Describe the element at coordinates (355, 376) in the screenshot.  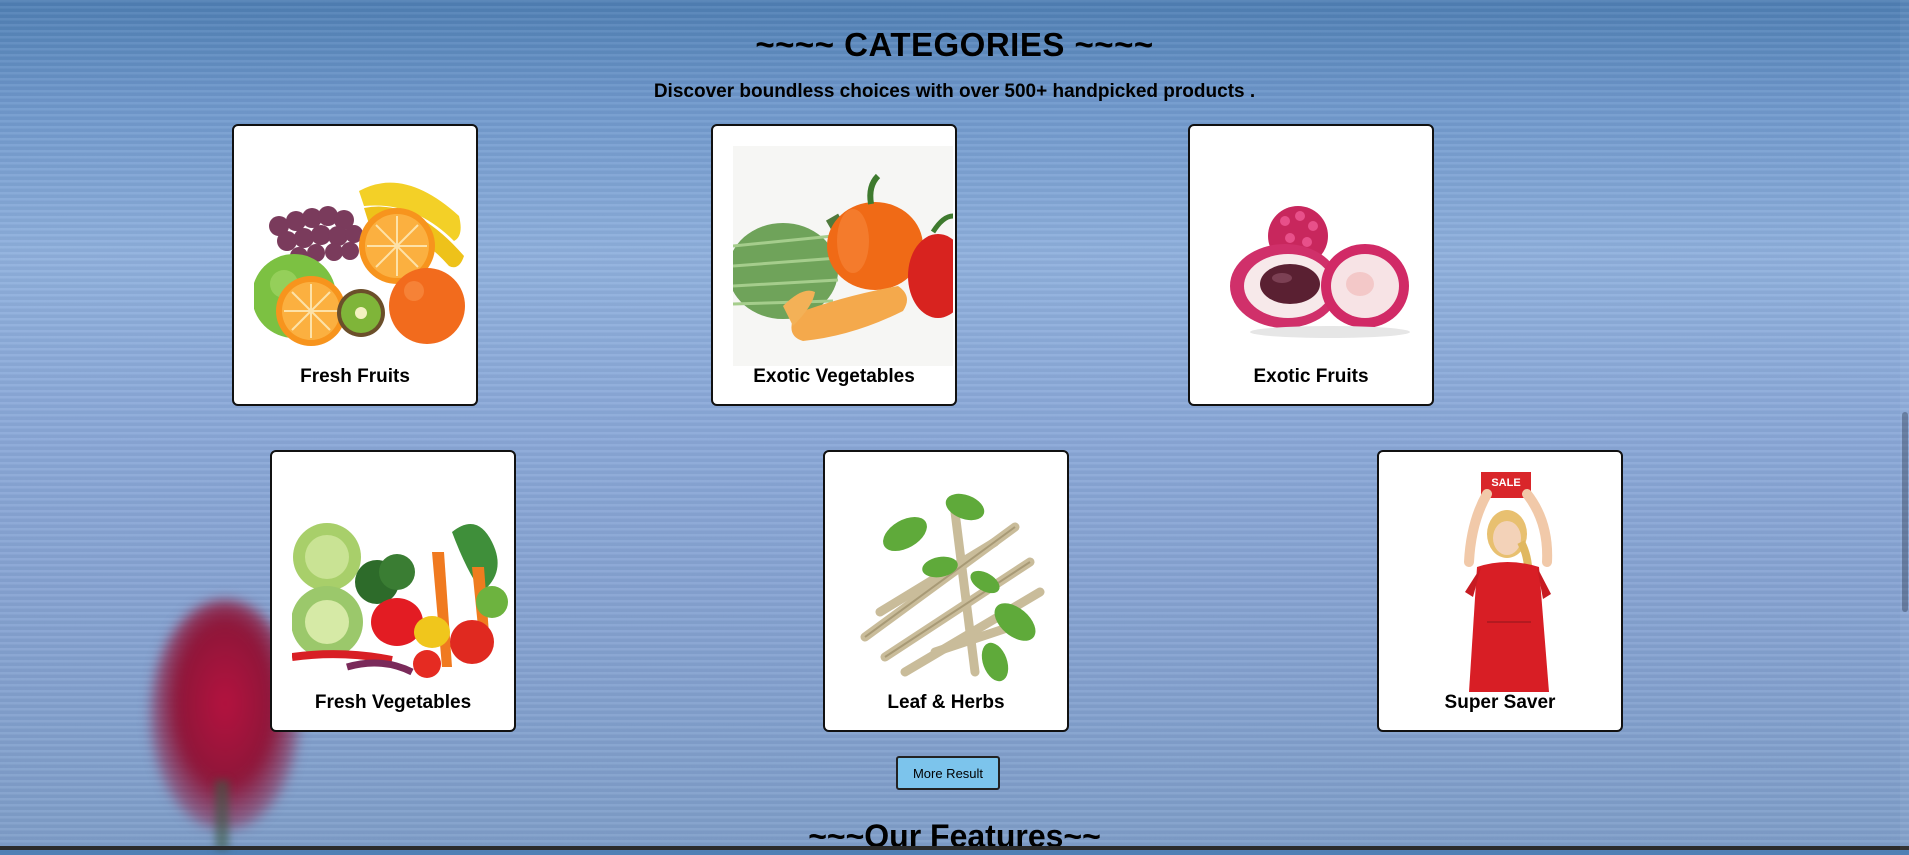
I see `category-label: Fresh Fruits` at that location.